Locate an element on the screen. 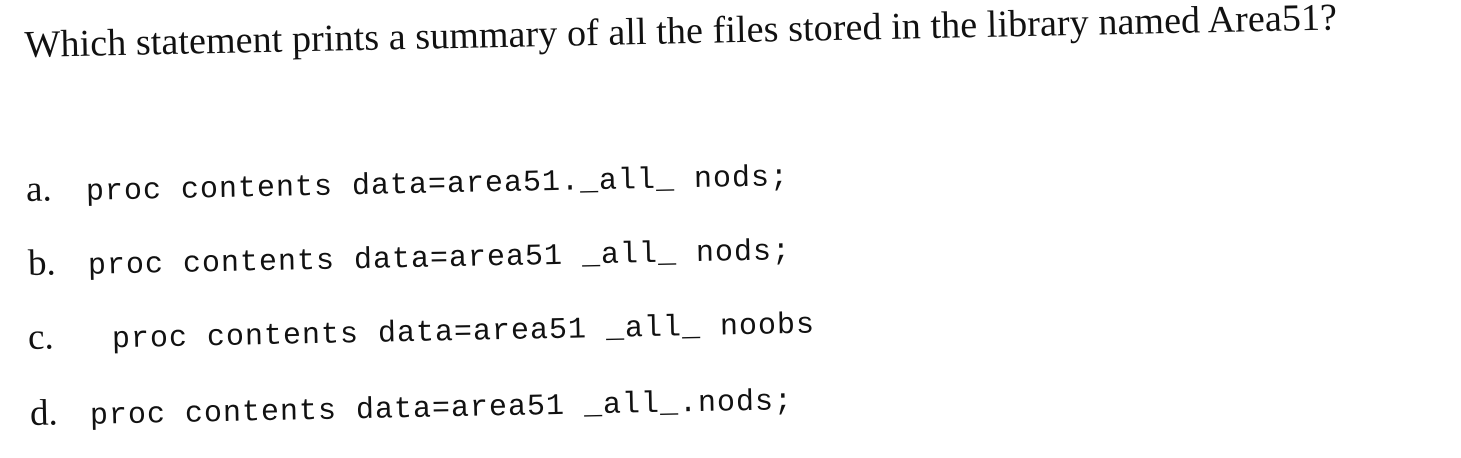 The image size is (1461, 458). option-a-code: proc contents data=area51._all_ nods; is located at coordinates (437, 185).